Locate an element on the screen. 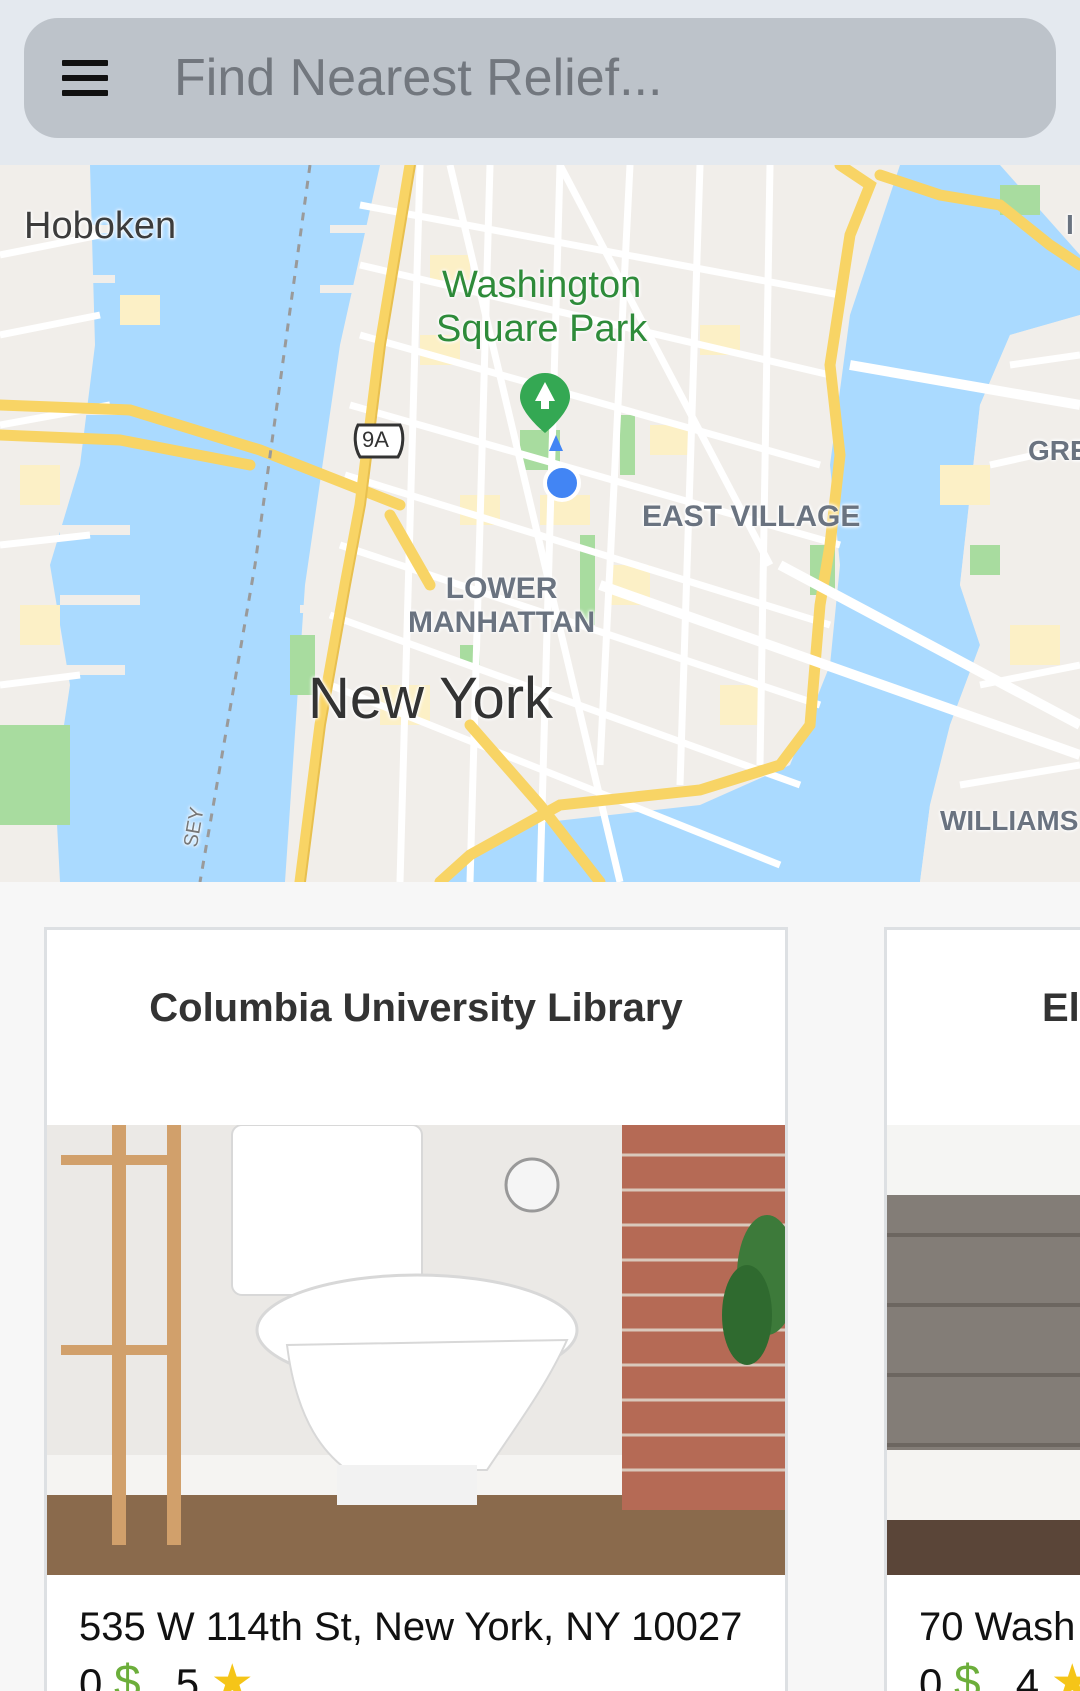 The height and width of the screenshot is (1691, 1080). map-label-lower: LOWER is located at coordinates (501, 588).